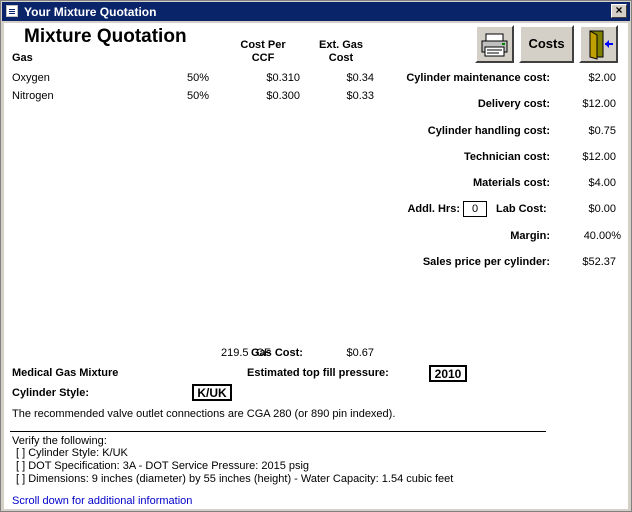 The image size is (632, 512). I want to click on margin-value: 40.00%, so click(602, 236).